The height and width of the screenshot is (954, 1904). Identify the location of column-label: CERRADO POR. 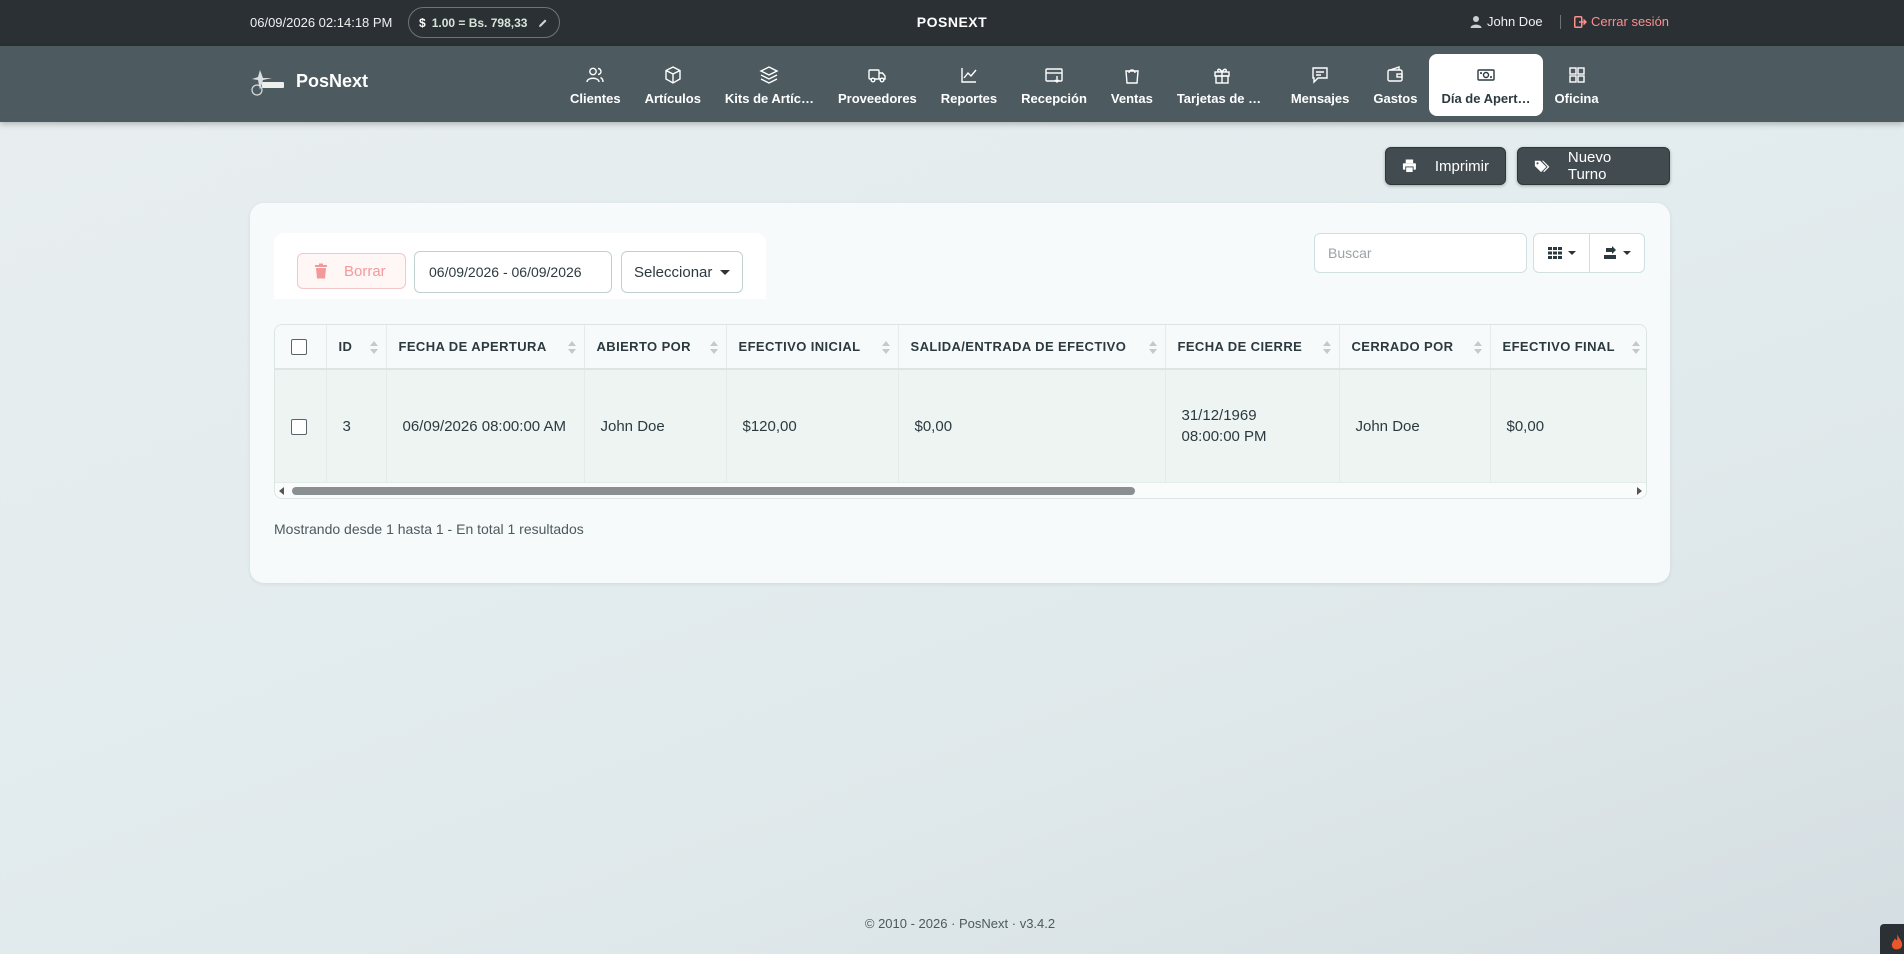
(1402, 346).